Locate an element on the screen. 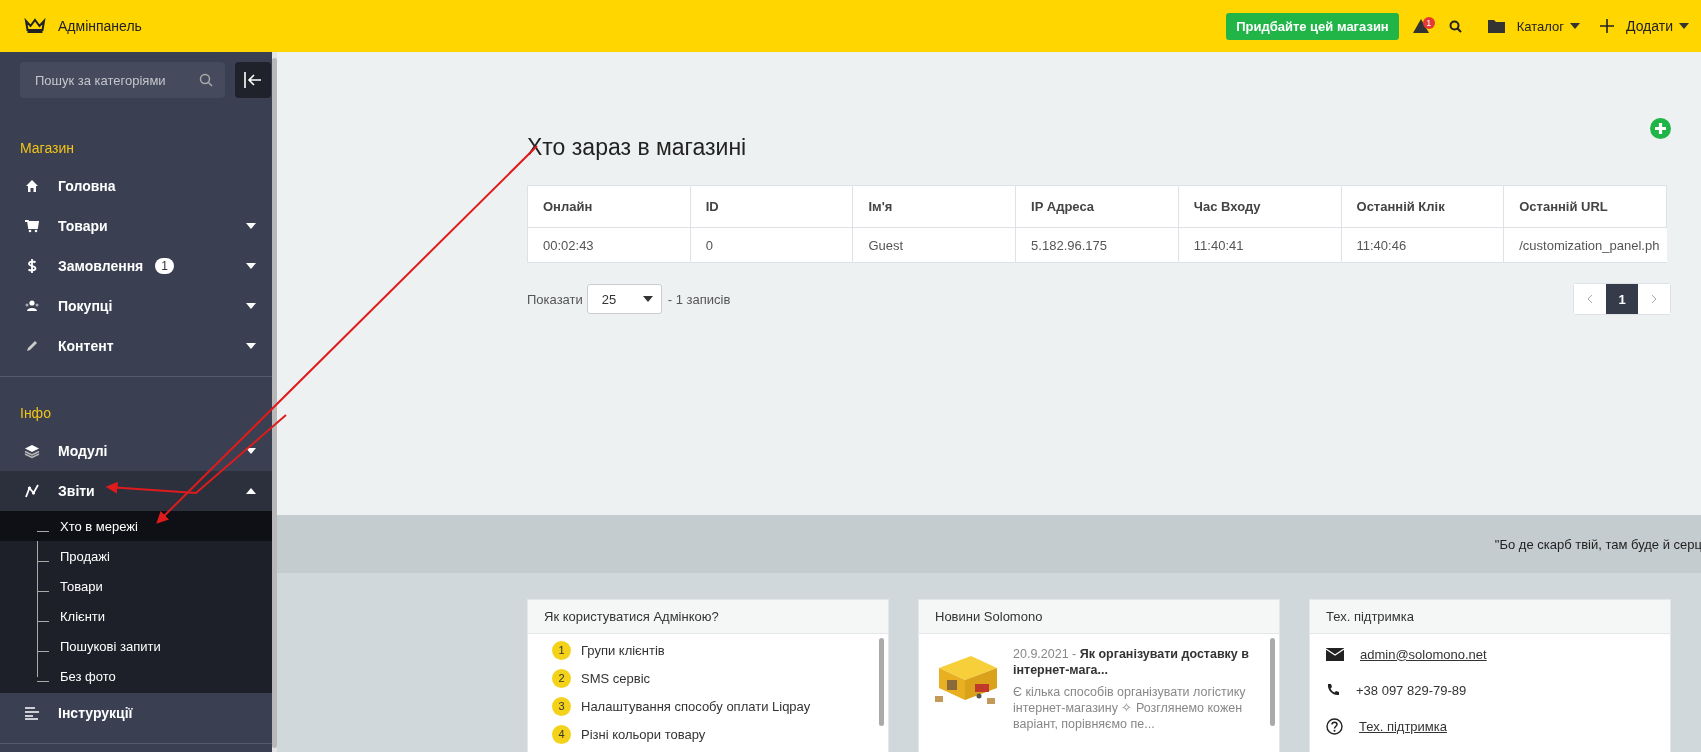 Image resolution: width=1701 pixels, height=752 pixels. email-link: admin@solomono.net is located at coordinates (1423, 654).